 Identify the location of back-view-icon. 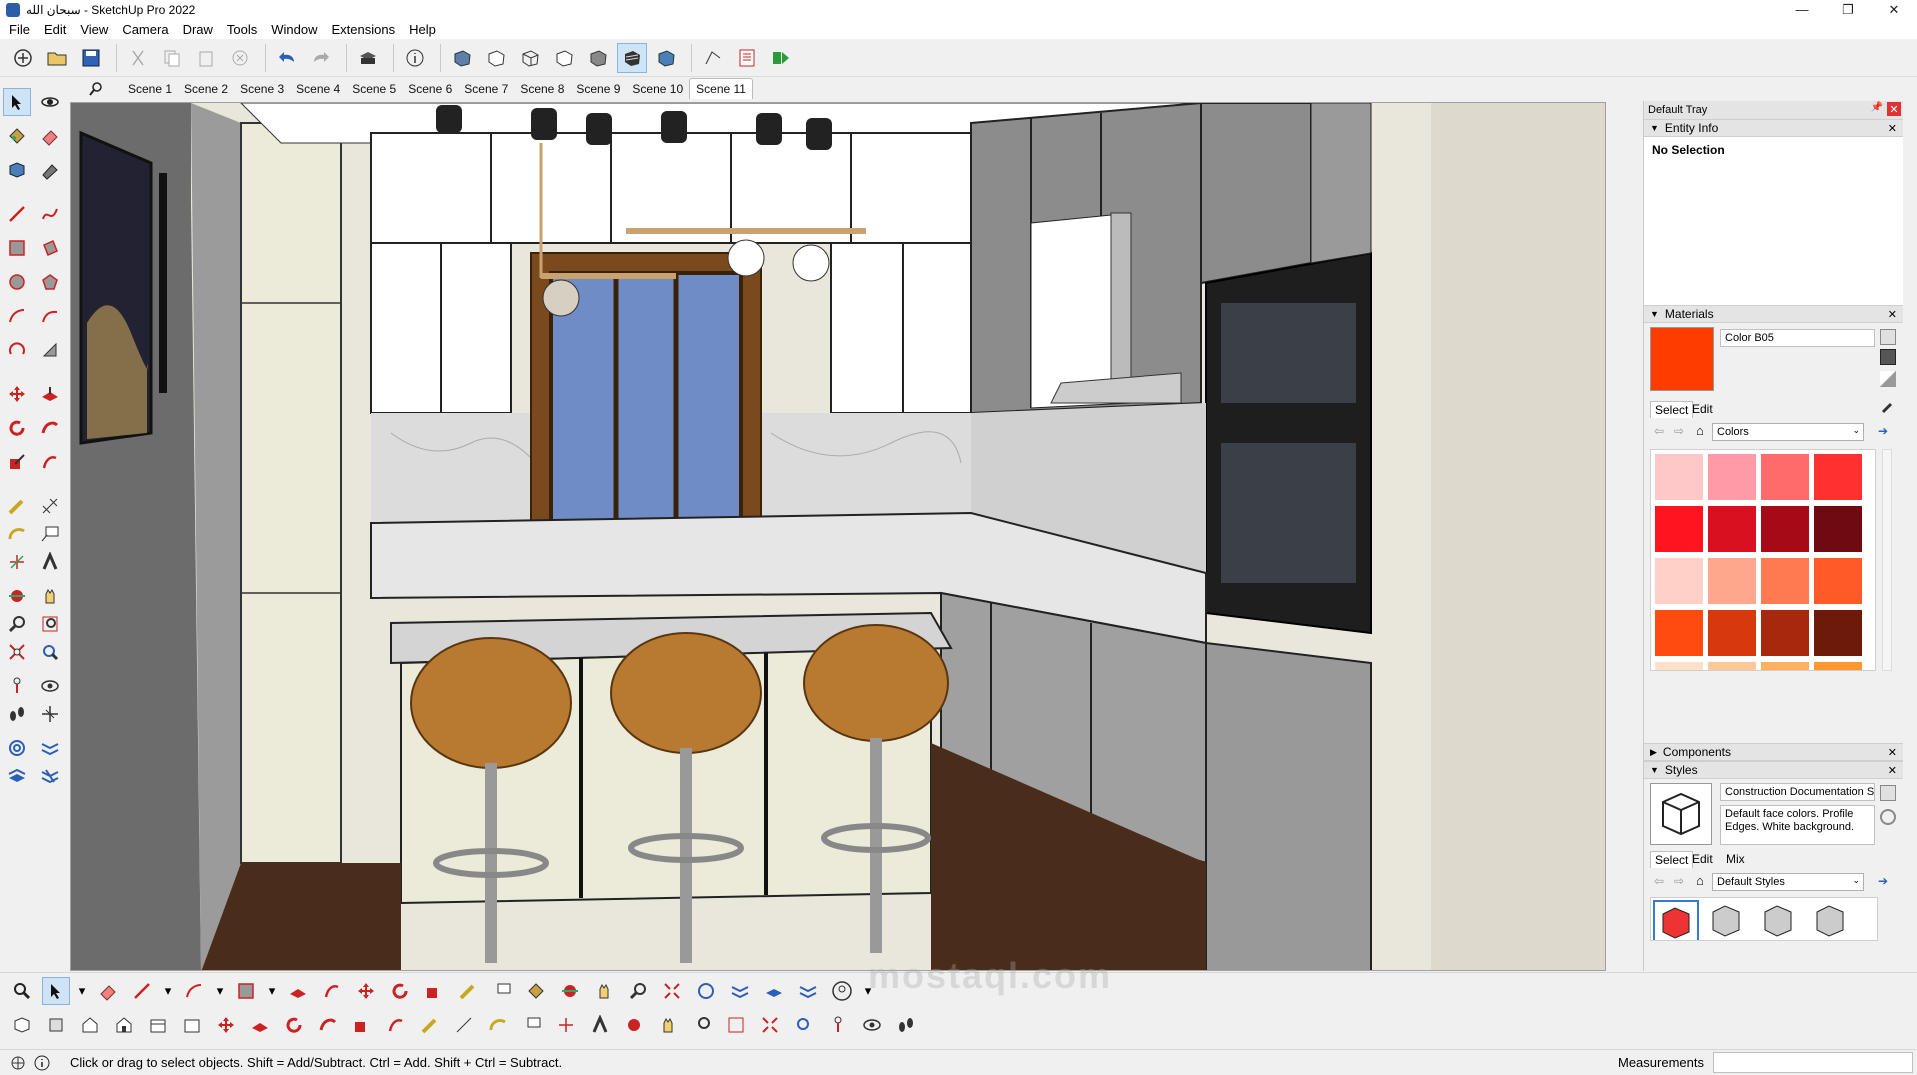
(158, 1025).